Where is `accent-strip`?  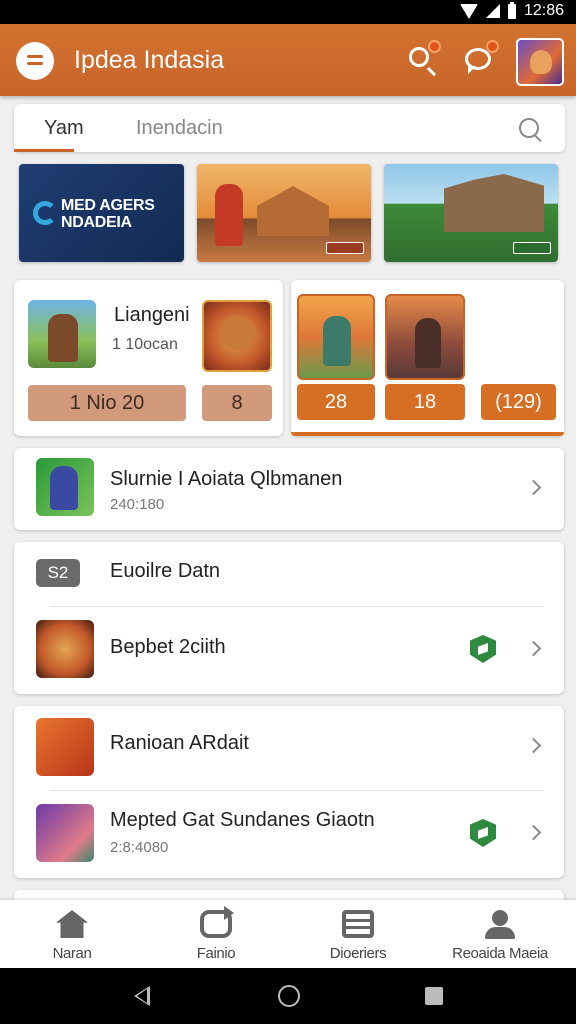 accent-strip is located at coordinates (427, 434).